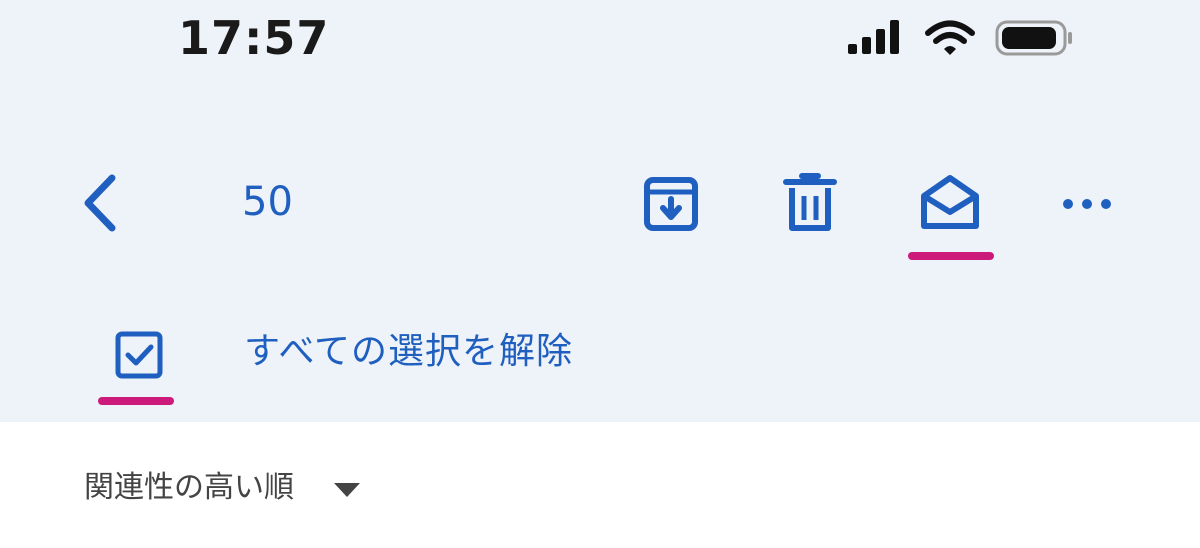 This screenshot has height=548, width=1200. I want to click on selected-count: 50, so click(267, 202).